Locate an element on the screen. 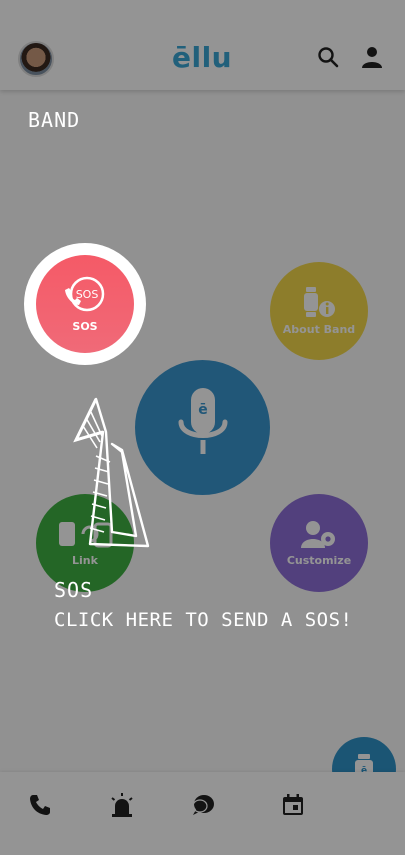 The width and height of the screenshot is (405, 855). sos-button: SOS SOS is located at coordinates (85, 304).